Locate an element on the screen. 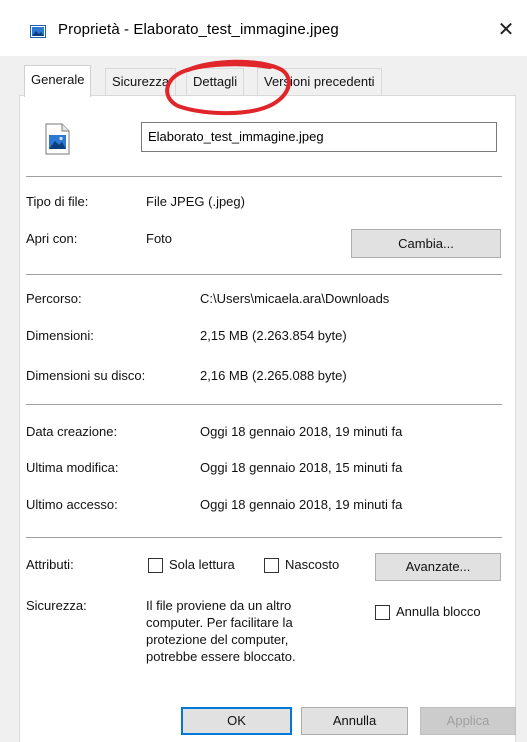 This screenshot has height=742, width=527. window-title: Proprietà - Elaborato_test_immagine.jpeg is located at coordinates (198, 29).